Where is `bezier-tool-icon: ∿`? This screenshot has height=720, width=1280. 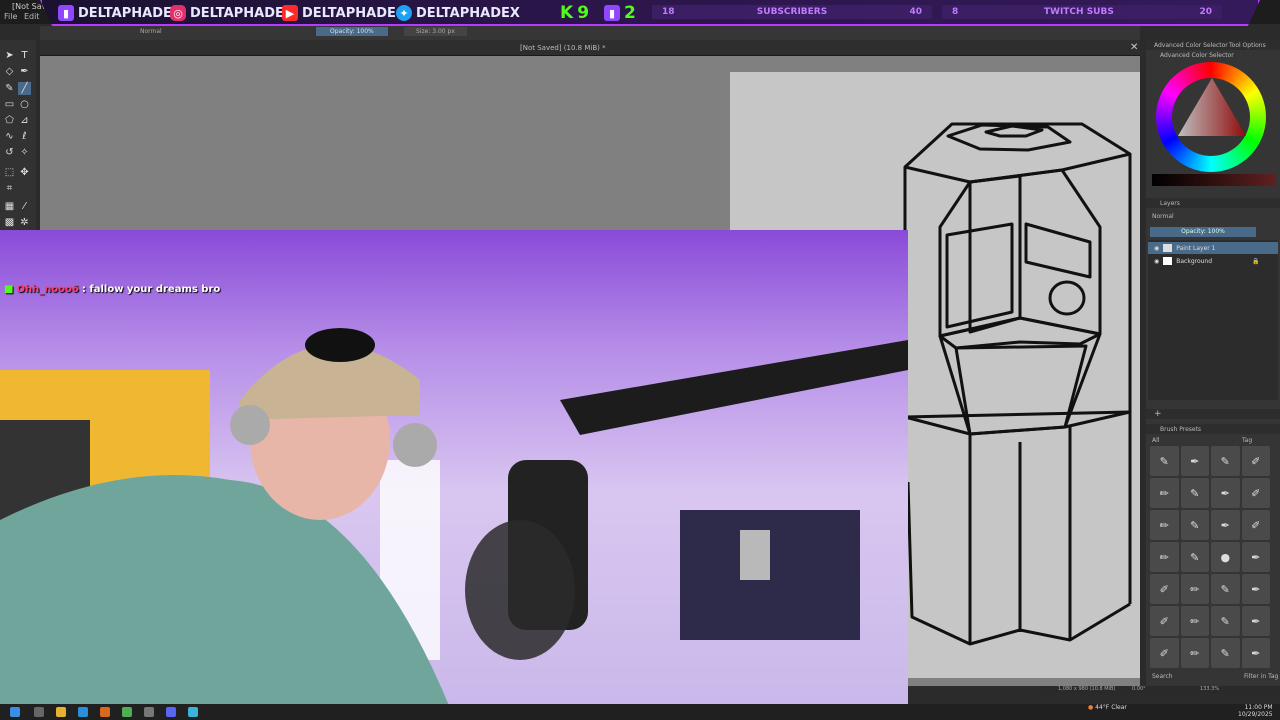 bezier-tool-icon: ∿ is located at coordinates (9, 136).